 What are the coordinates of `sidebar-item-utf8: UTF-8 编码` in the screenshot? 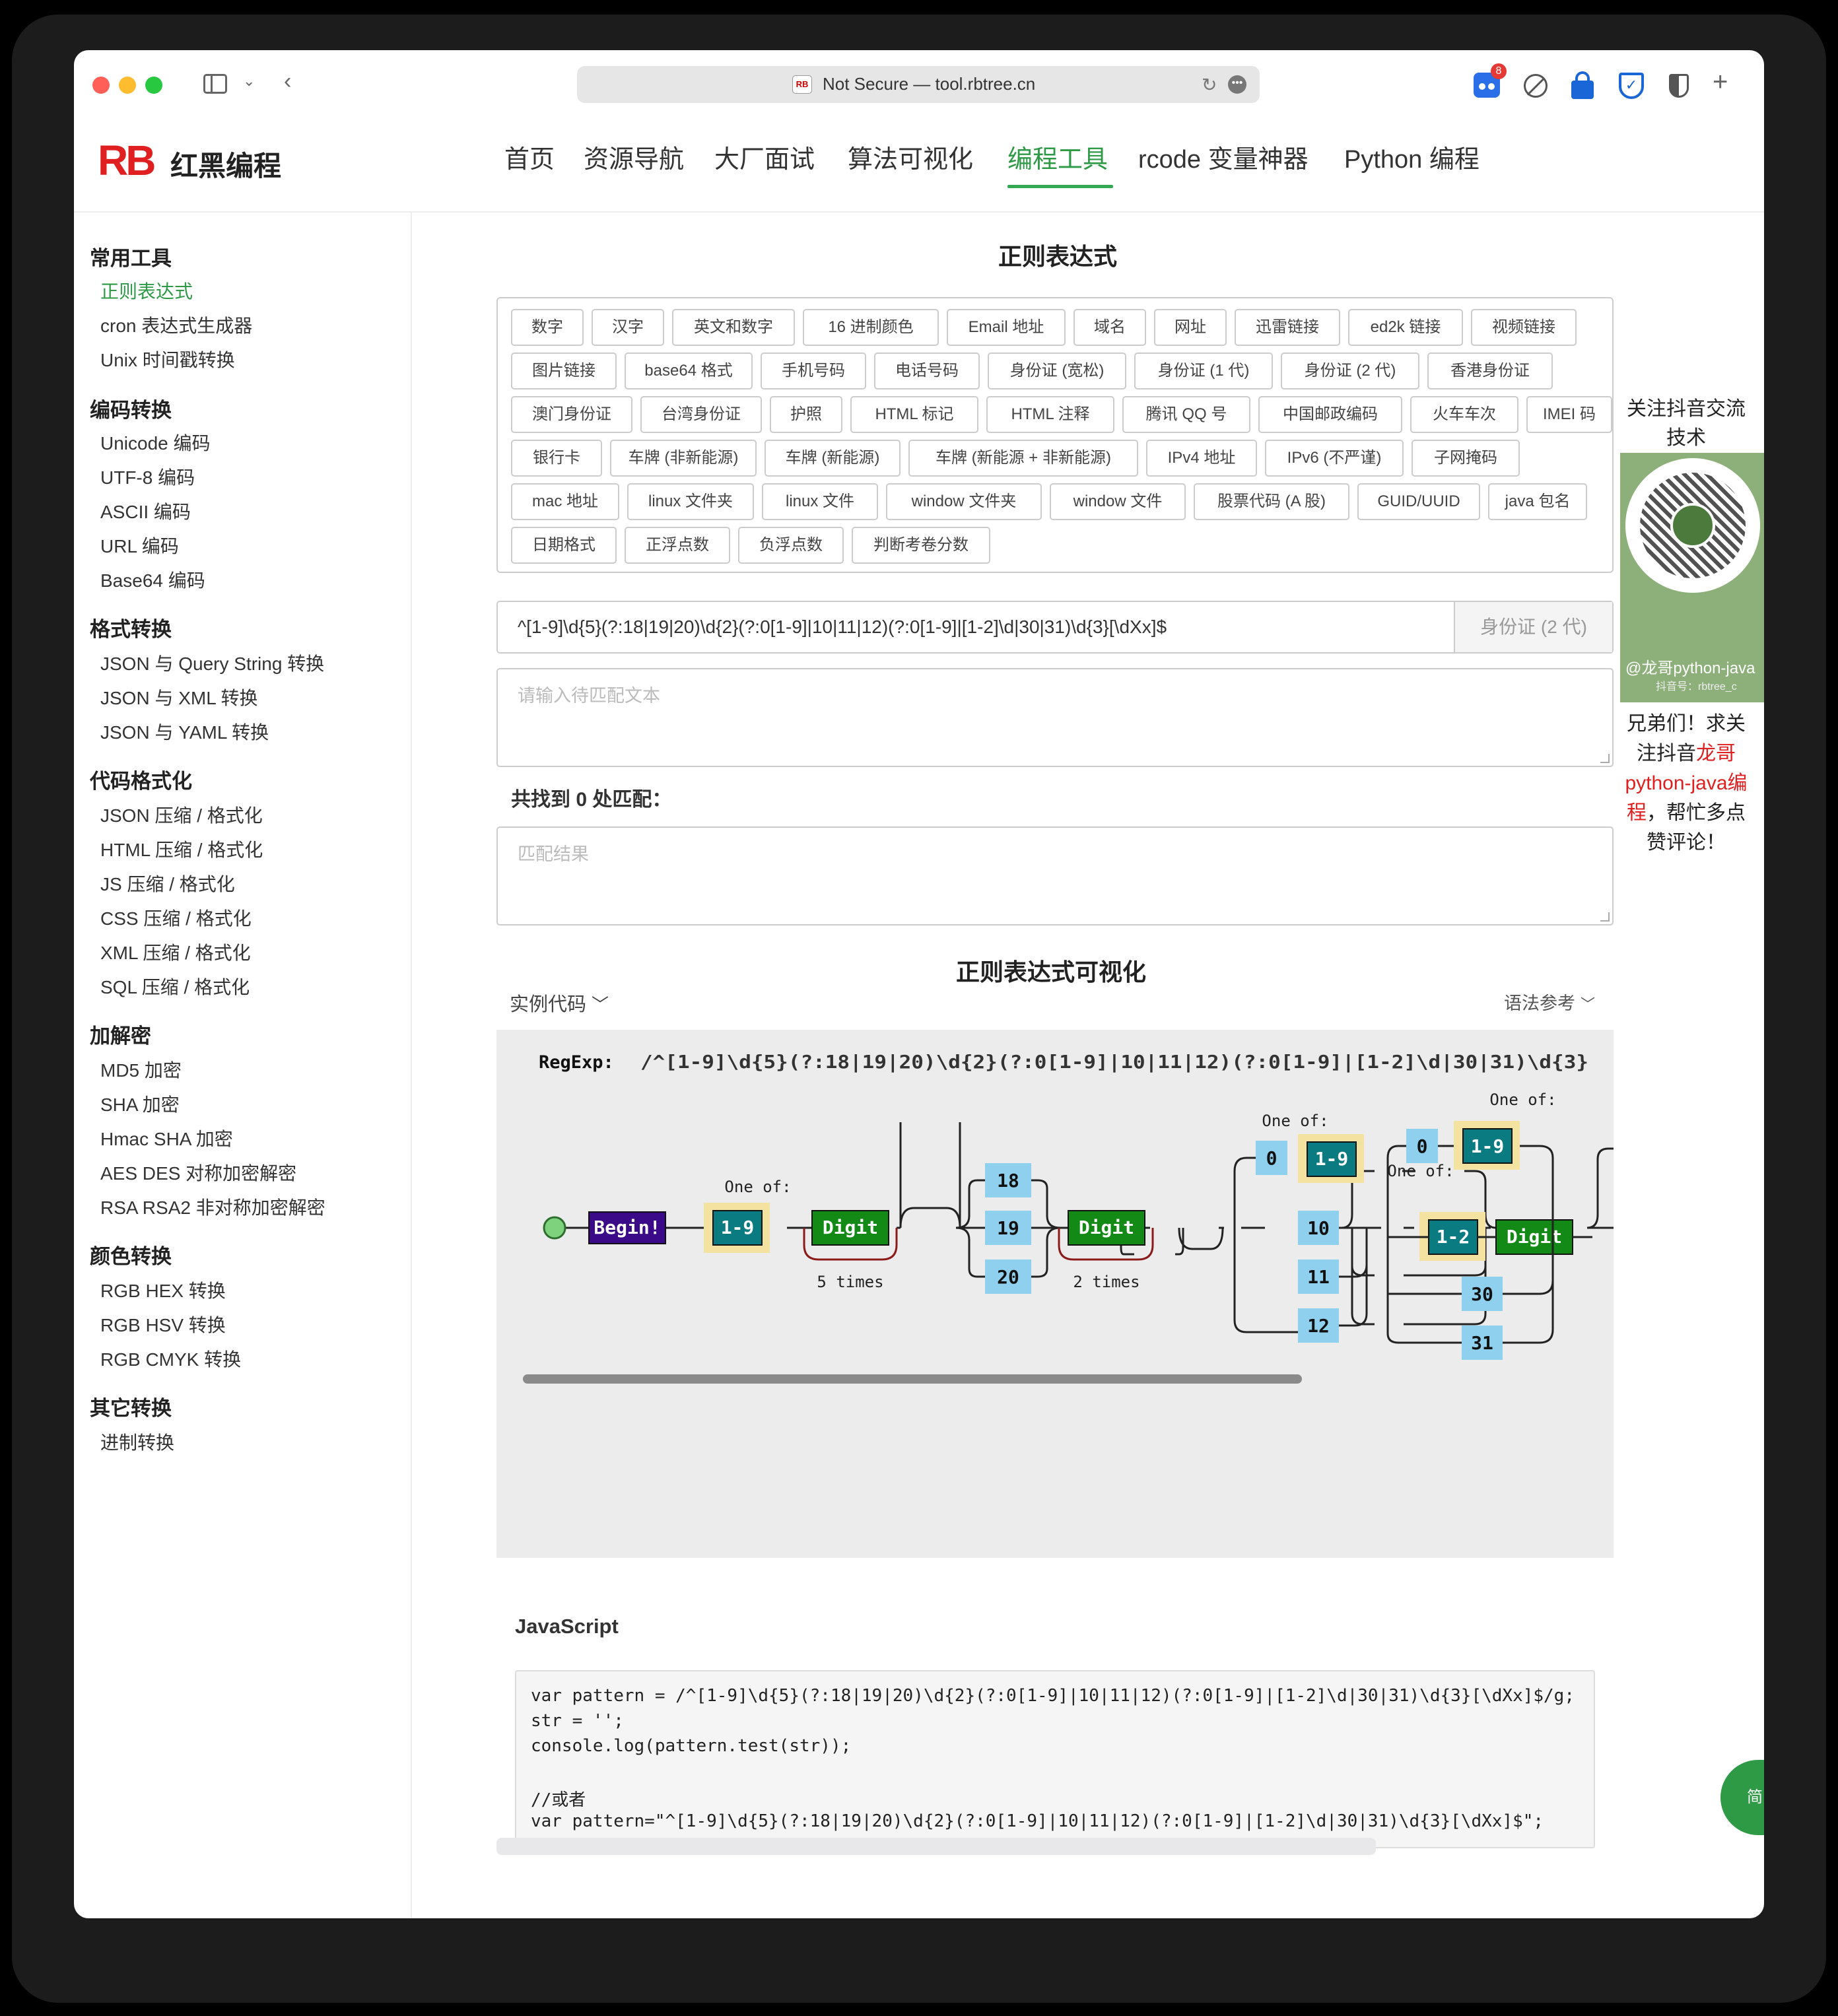 It's located at (148, 476).